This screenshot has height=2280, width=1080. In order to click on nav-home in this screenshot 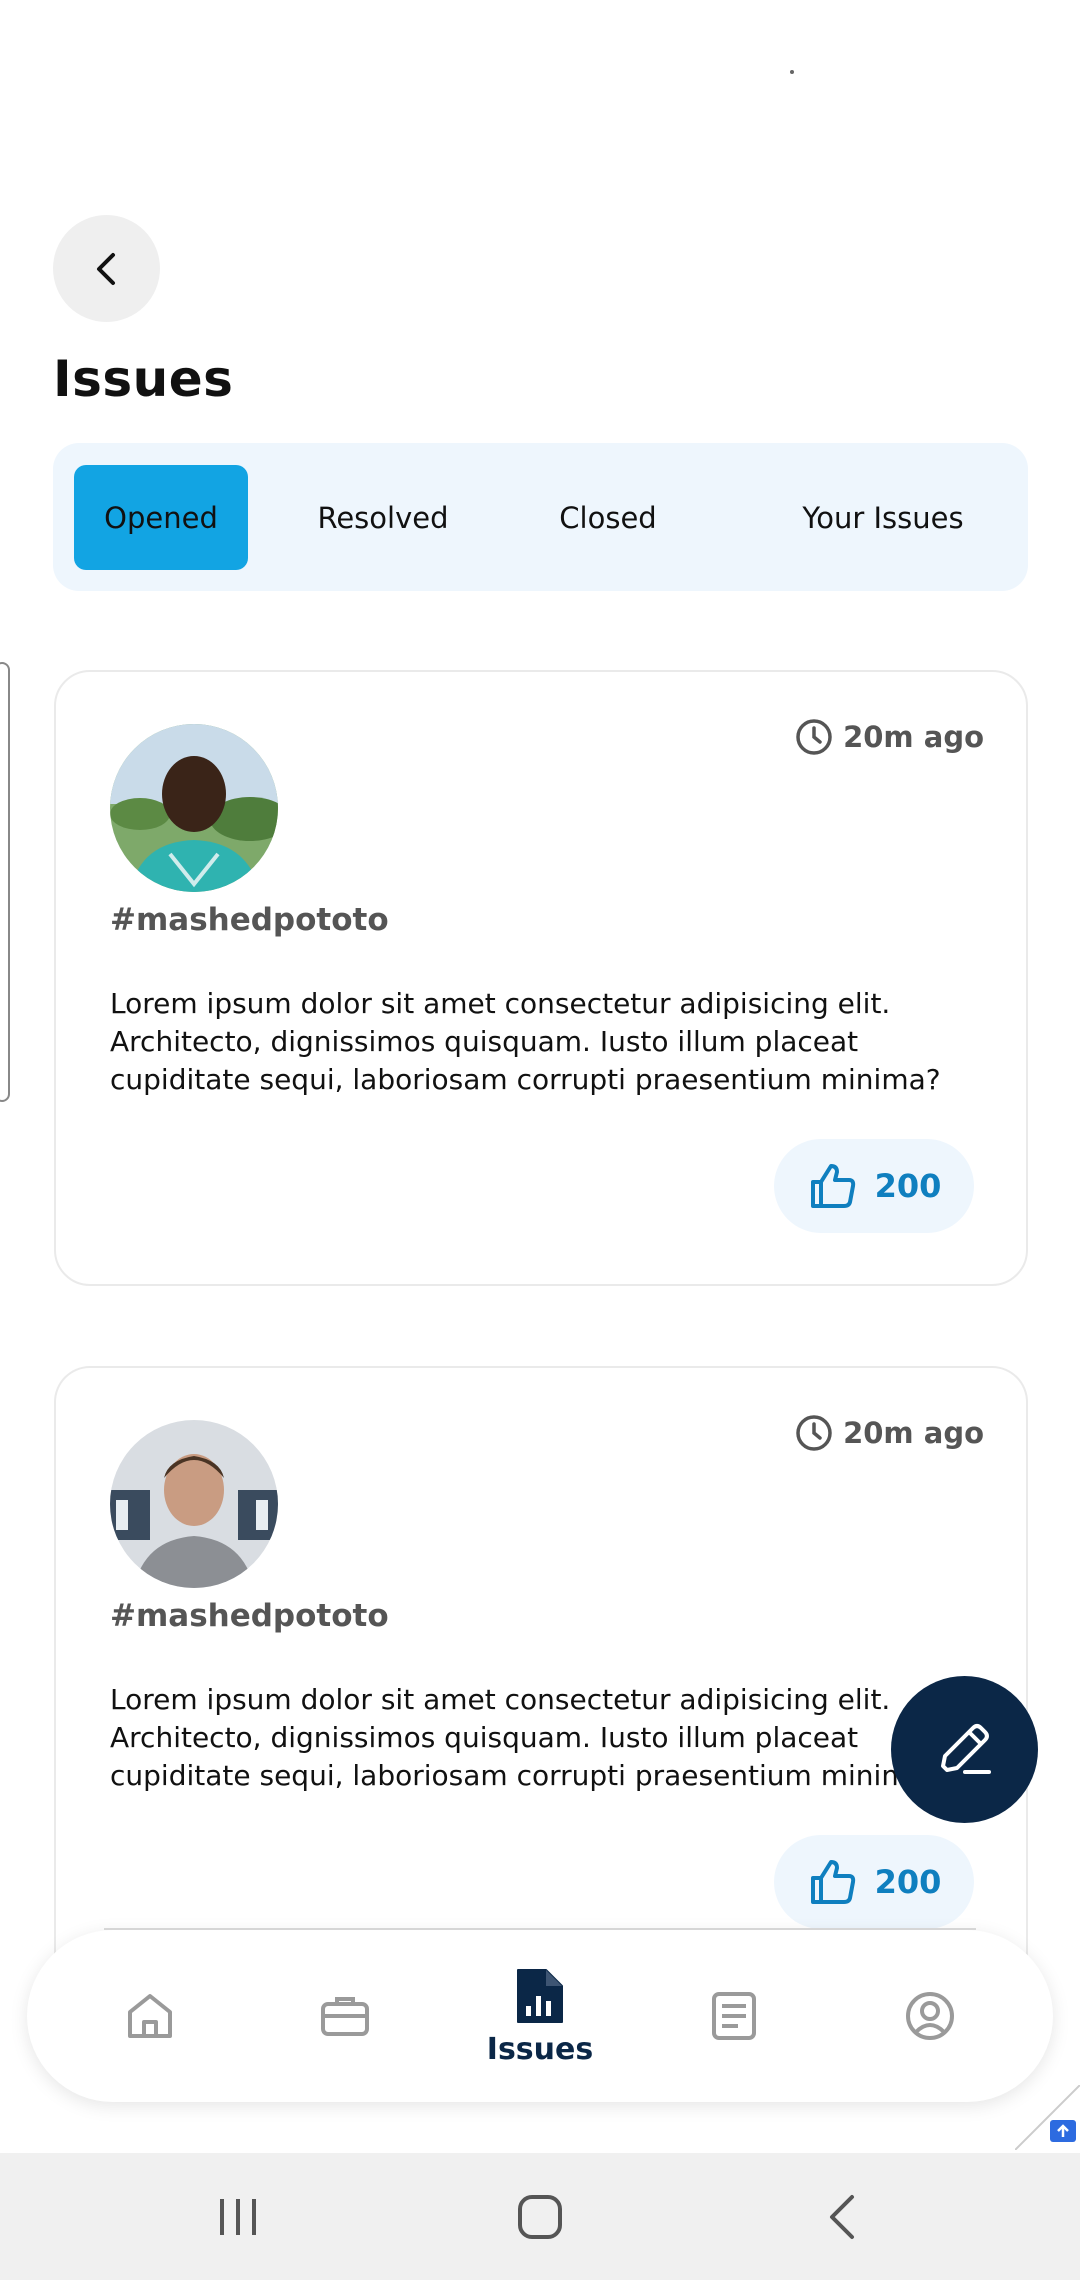, I will do `click(150, 2016)`.